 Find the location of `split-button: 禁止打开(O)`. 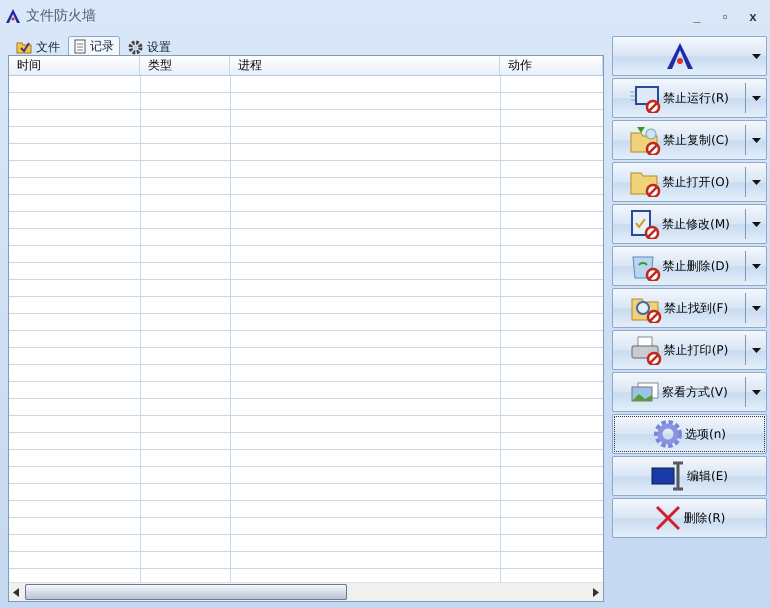

split-button: 禁止打开(O) is located at coordinates (689, 182).